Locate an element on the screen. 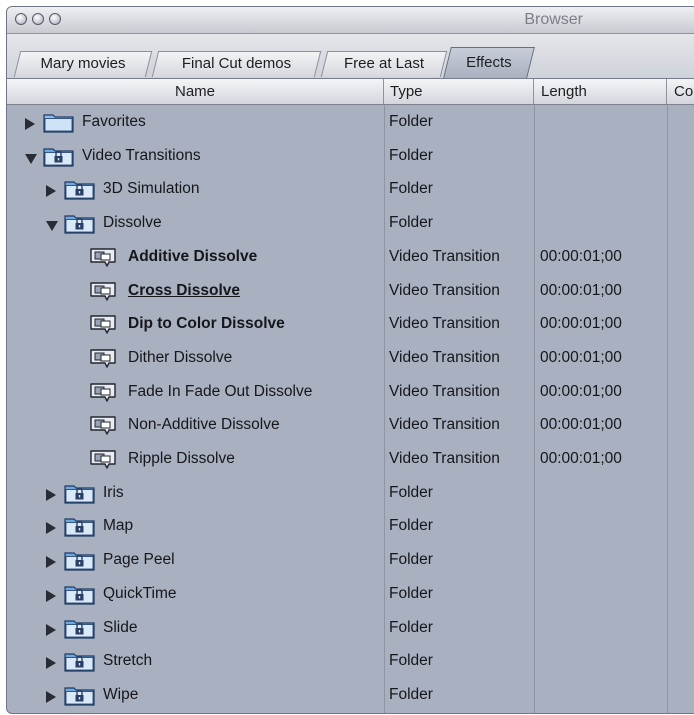 The width and height of the screenshot is (694, 715). close-button is located at coordinates (21, 19).